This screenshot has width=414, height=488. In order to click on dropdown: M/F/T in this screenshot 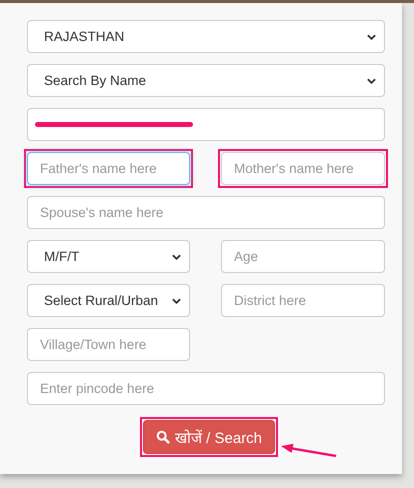, I will do `click(108, 256)`.